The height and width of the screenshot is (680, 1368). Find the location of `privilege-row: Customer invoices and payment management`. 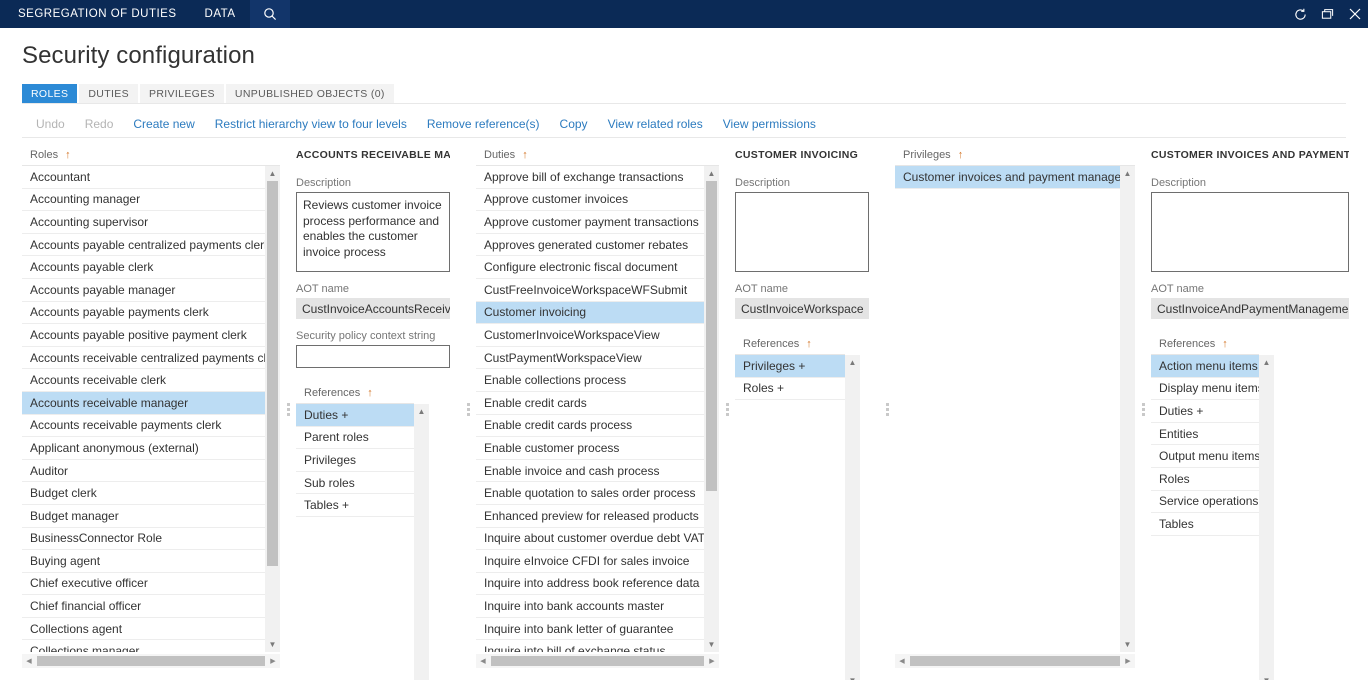

privilege-row: Customer invoices and payment management is located at coordinates (1007, 177).